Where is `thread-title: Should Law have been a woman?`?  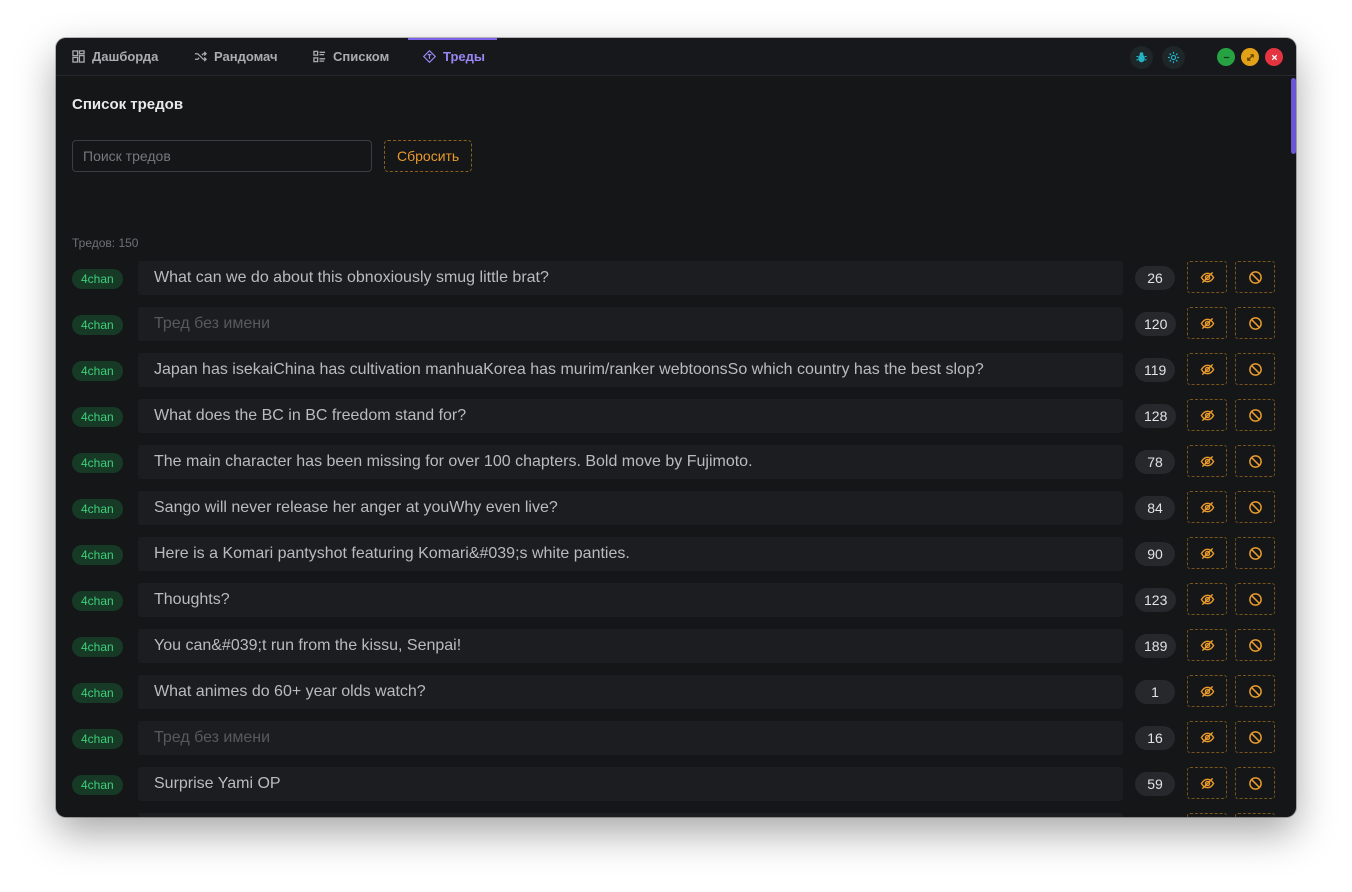
thread-title: Should Law have been a woman? is located at coordinates (630, 815).